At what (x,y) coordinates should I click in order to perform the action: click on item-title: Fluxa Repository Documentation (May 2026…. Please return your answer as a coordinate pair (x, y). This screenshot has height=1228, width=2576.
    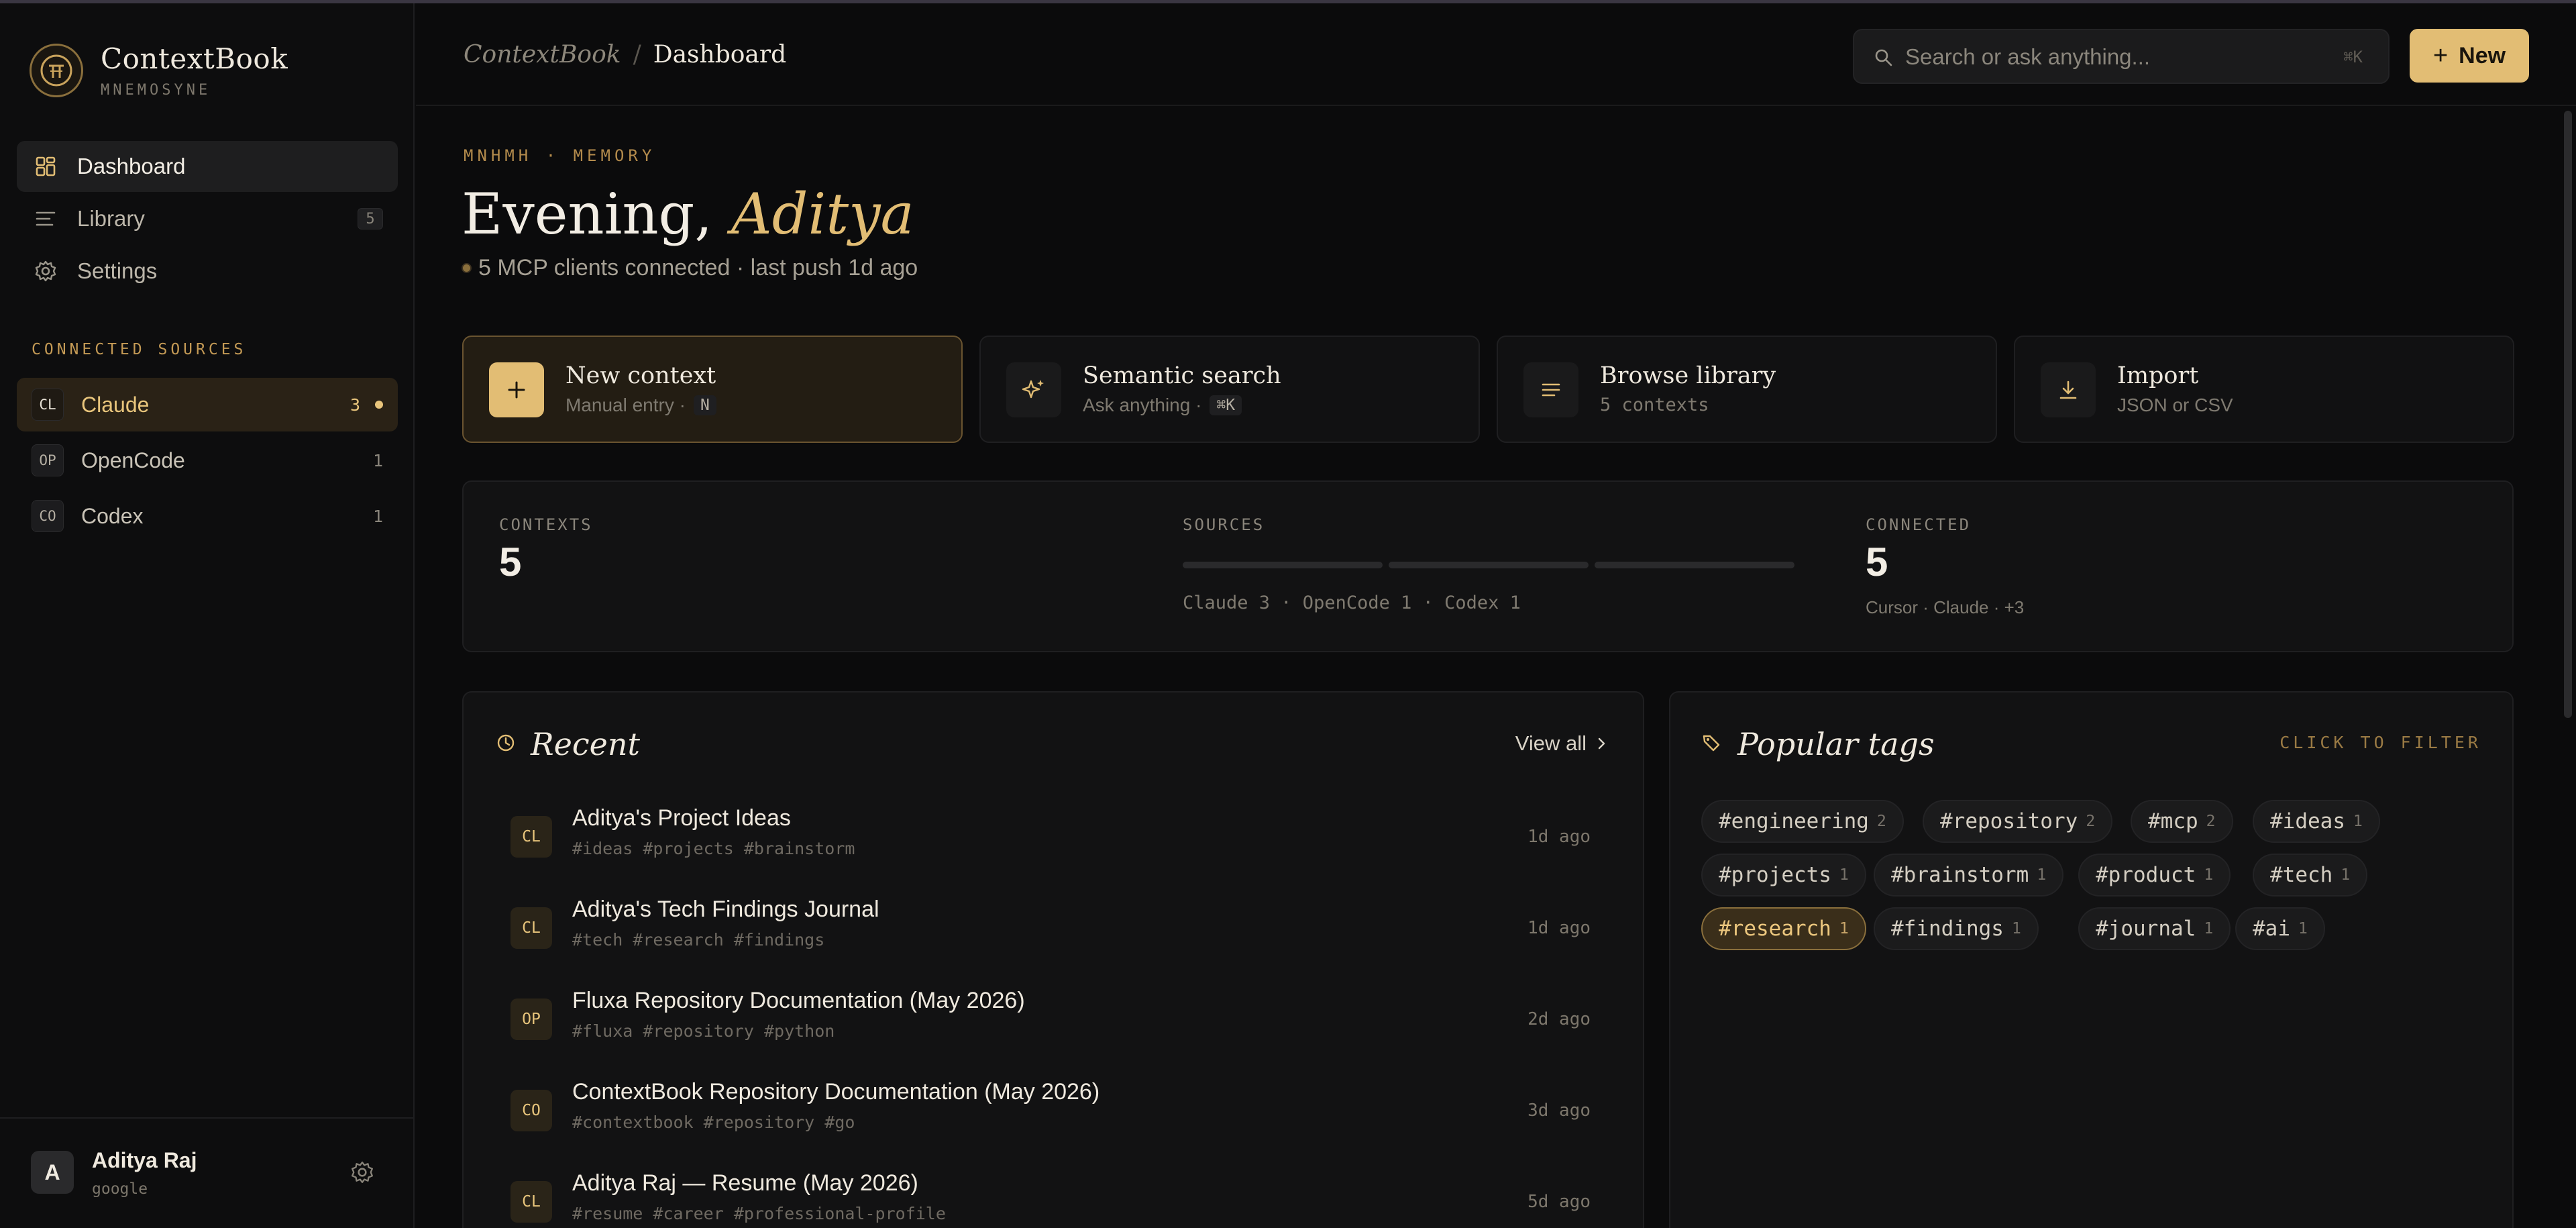
    Looking at the image, I should click on (798, 1000).